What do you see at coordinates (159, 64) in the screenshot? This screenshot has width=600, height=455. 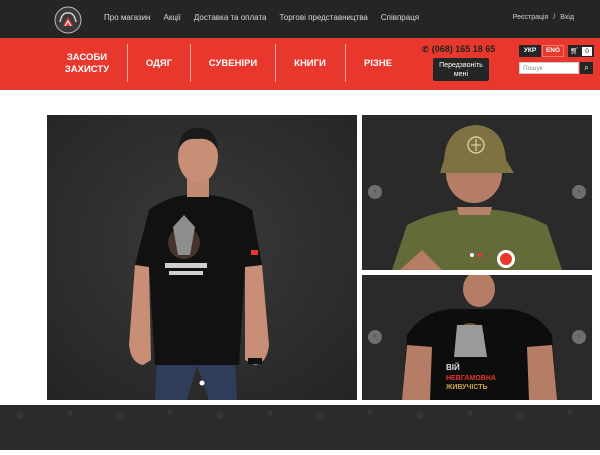 I see `category-clothing: ОДЯГ` at bounding box center [159, 64].